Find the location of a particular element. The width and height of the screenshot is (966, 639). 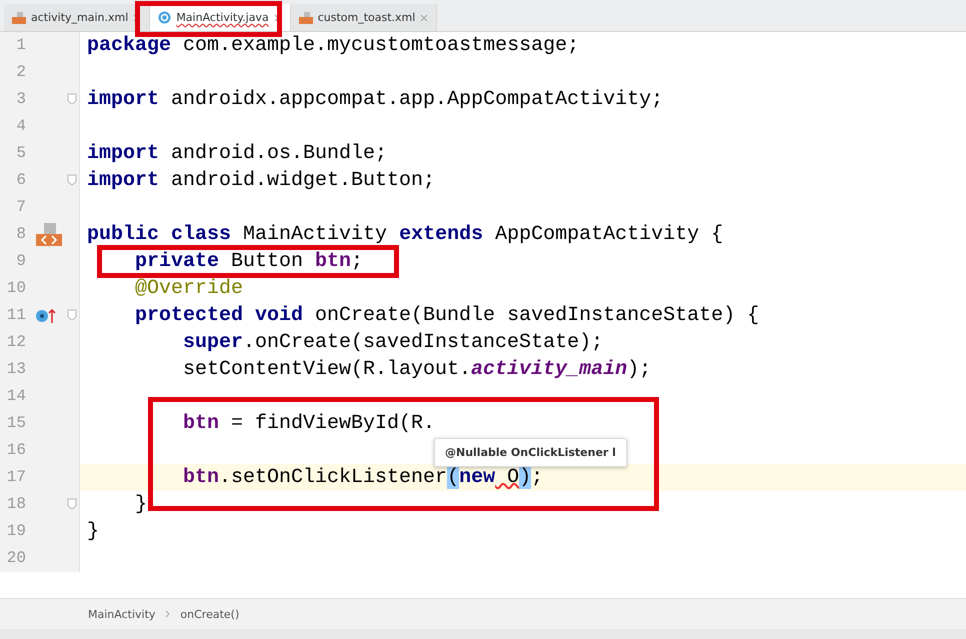

line-number: 16 is located at coordinates (16, 450).